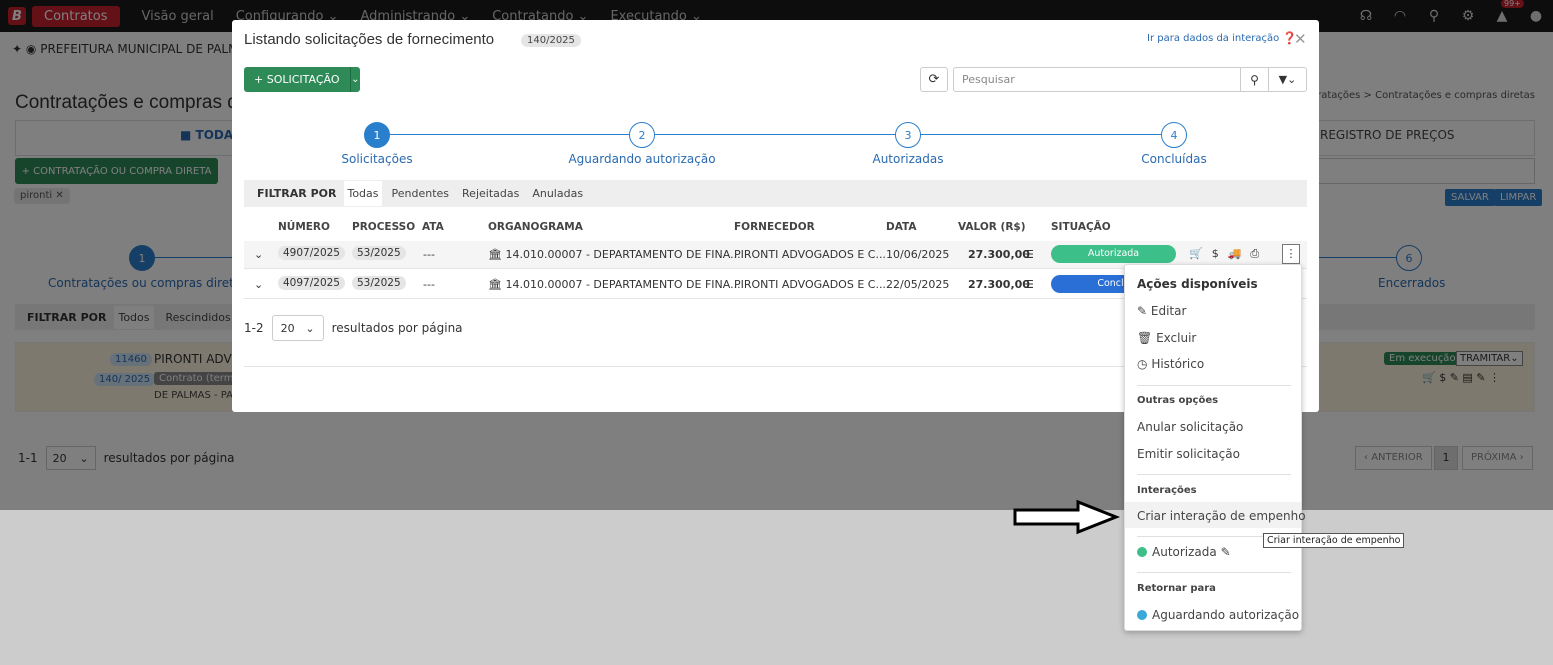 The height and width of the screenshot is (665, 1553). What do you see at coordinates (311, 253) in the screenshot?
I see `cell-numero: 4907/2025` at bounding box center [311, 253].